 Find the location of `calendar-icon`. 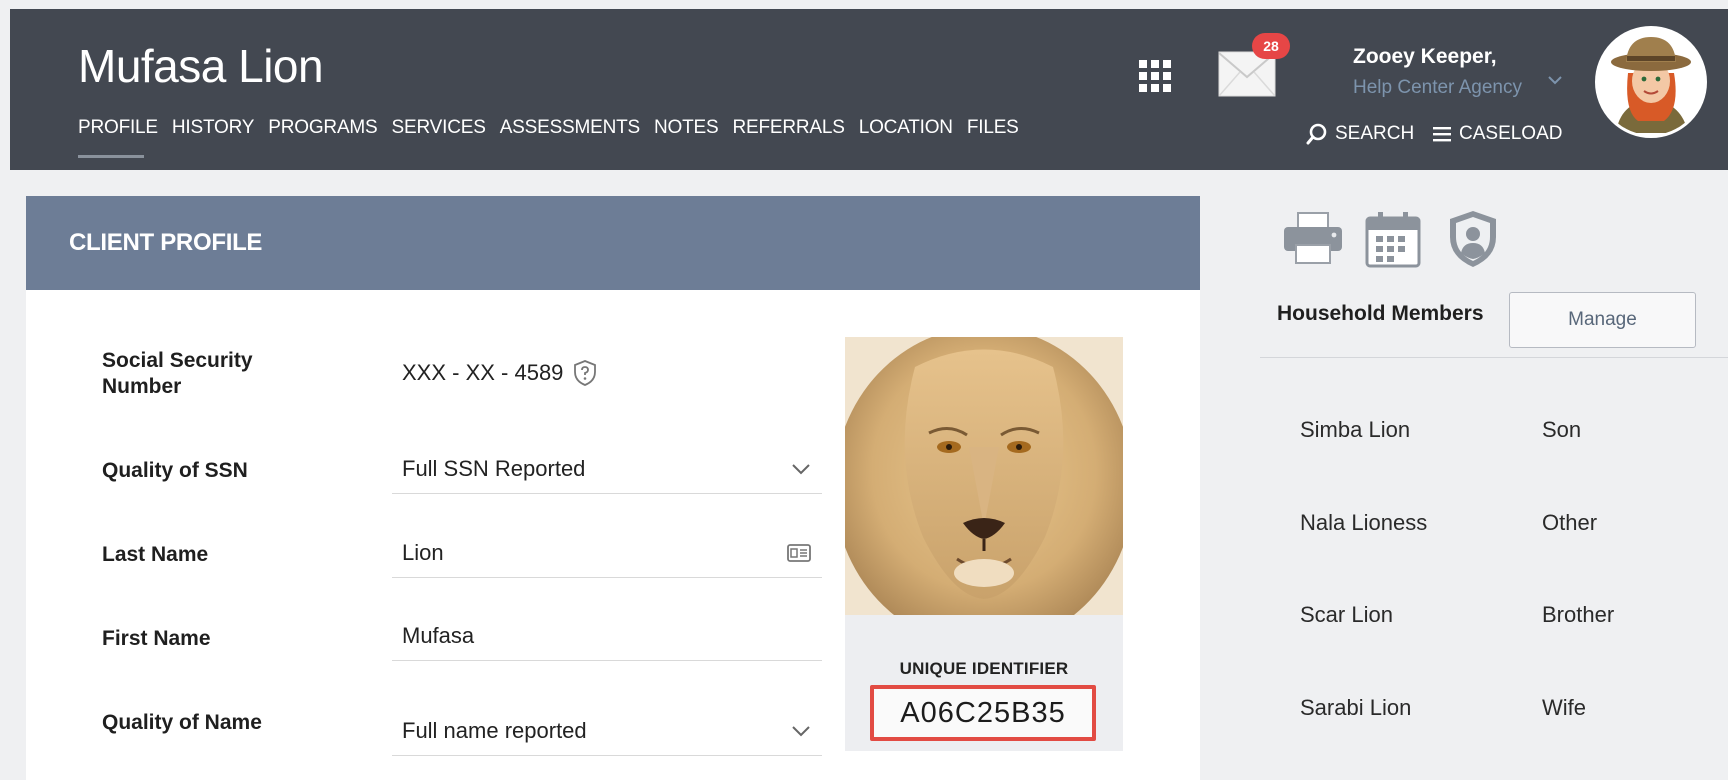

calendar-icon is located at coordinates (1393, 240).